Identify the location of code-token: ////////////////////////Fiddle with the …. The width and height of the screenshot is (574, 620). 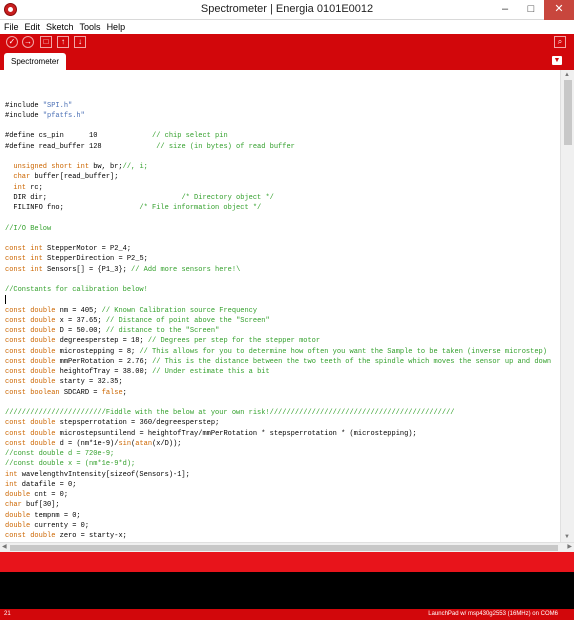
(230, 413).